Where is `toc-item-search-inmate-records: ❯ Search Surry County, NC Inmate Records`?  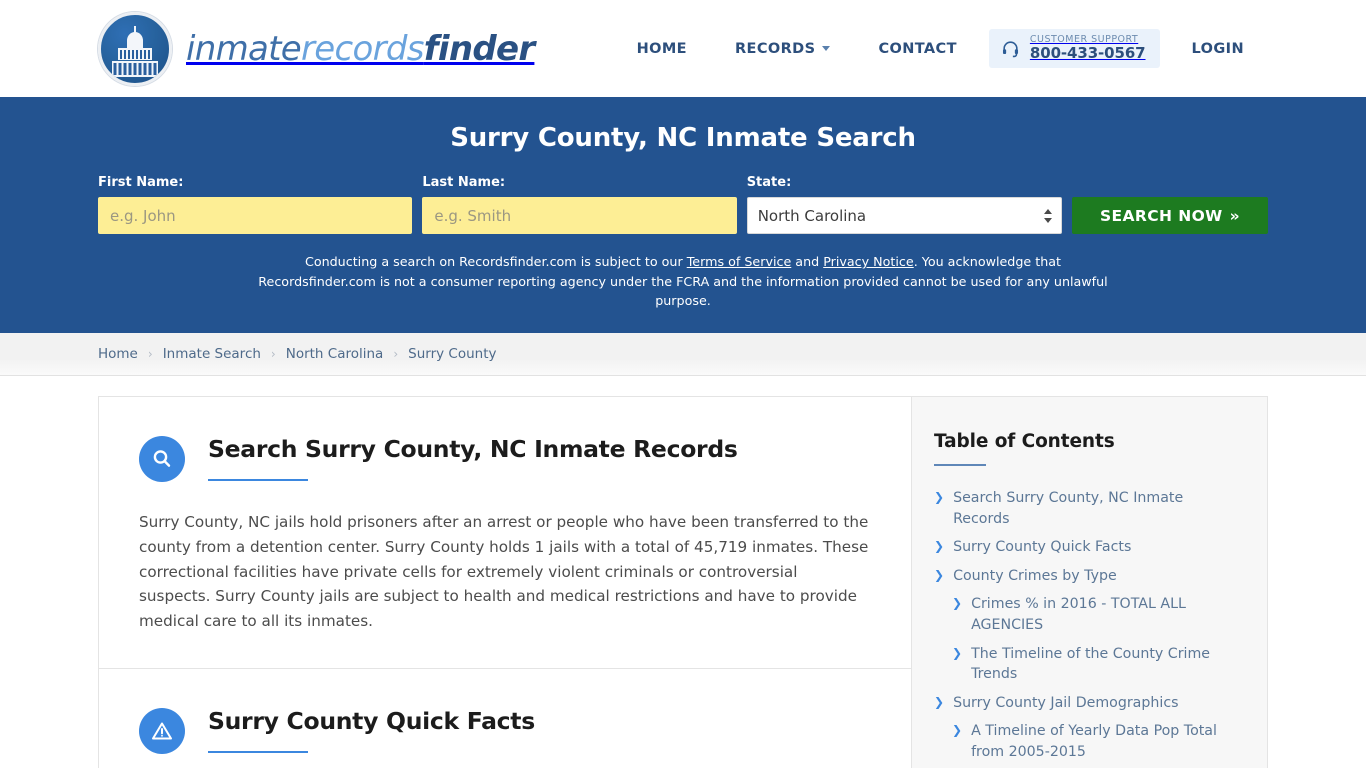
toc-item-search-inmate-records: ❯ Search Surry County, NC Inmate Records is located at coordinates (1087, 508).